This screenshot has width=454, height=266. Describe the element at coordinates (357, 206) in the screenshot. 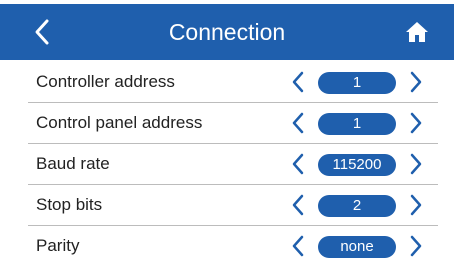

I see `value-pill: 2` at that location.